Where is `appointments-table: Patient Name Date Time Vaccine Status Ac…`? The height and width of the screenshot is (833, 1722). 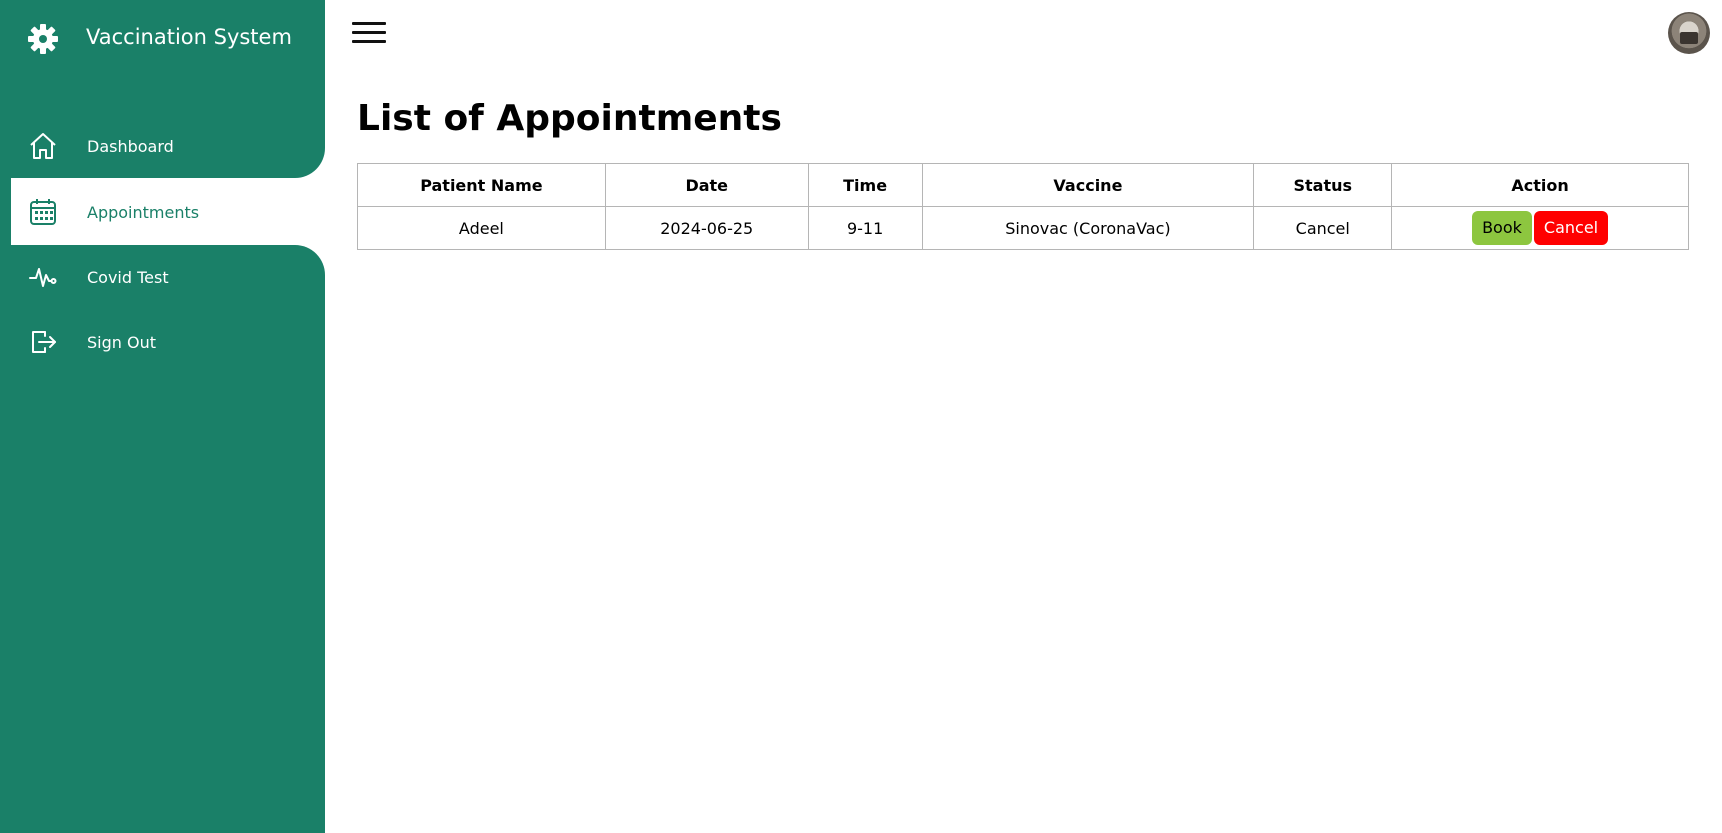
appointments-table: Patient Name Date Time Vaccine Status Ac… is located at coordinates (1023, 206).